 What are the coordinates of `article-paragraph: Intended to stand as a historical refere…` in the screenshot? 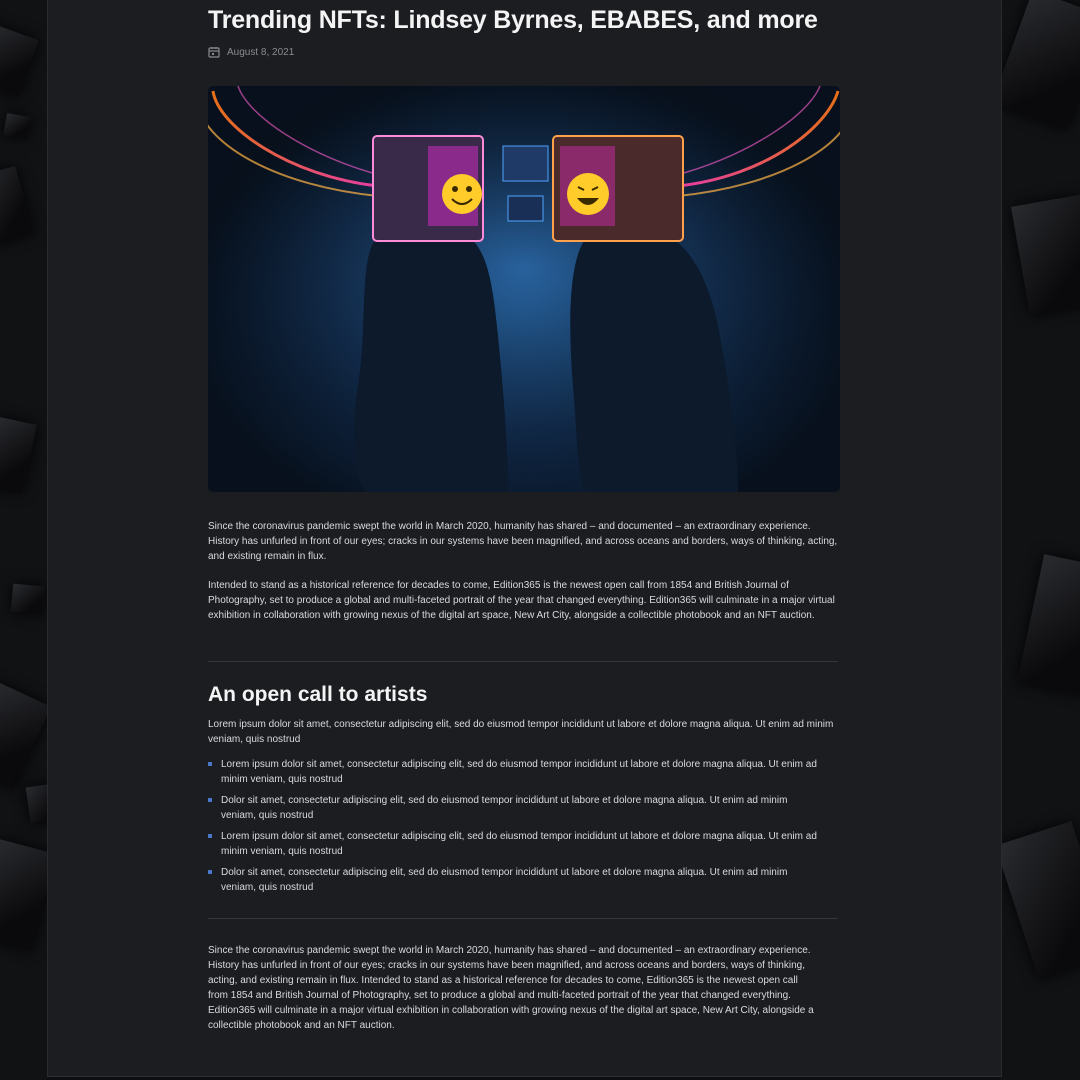 It's located at (521, 600).